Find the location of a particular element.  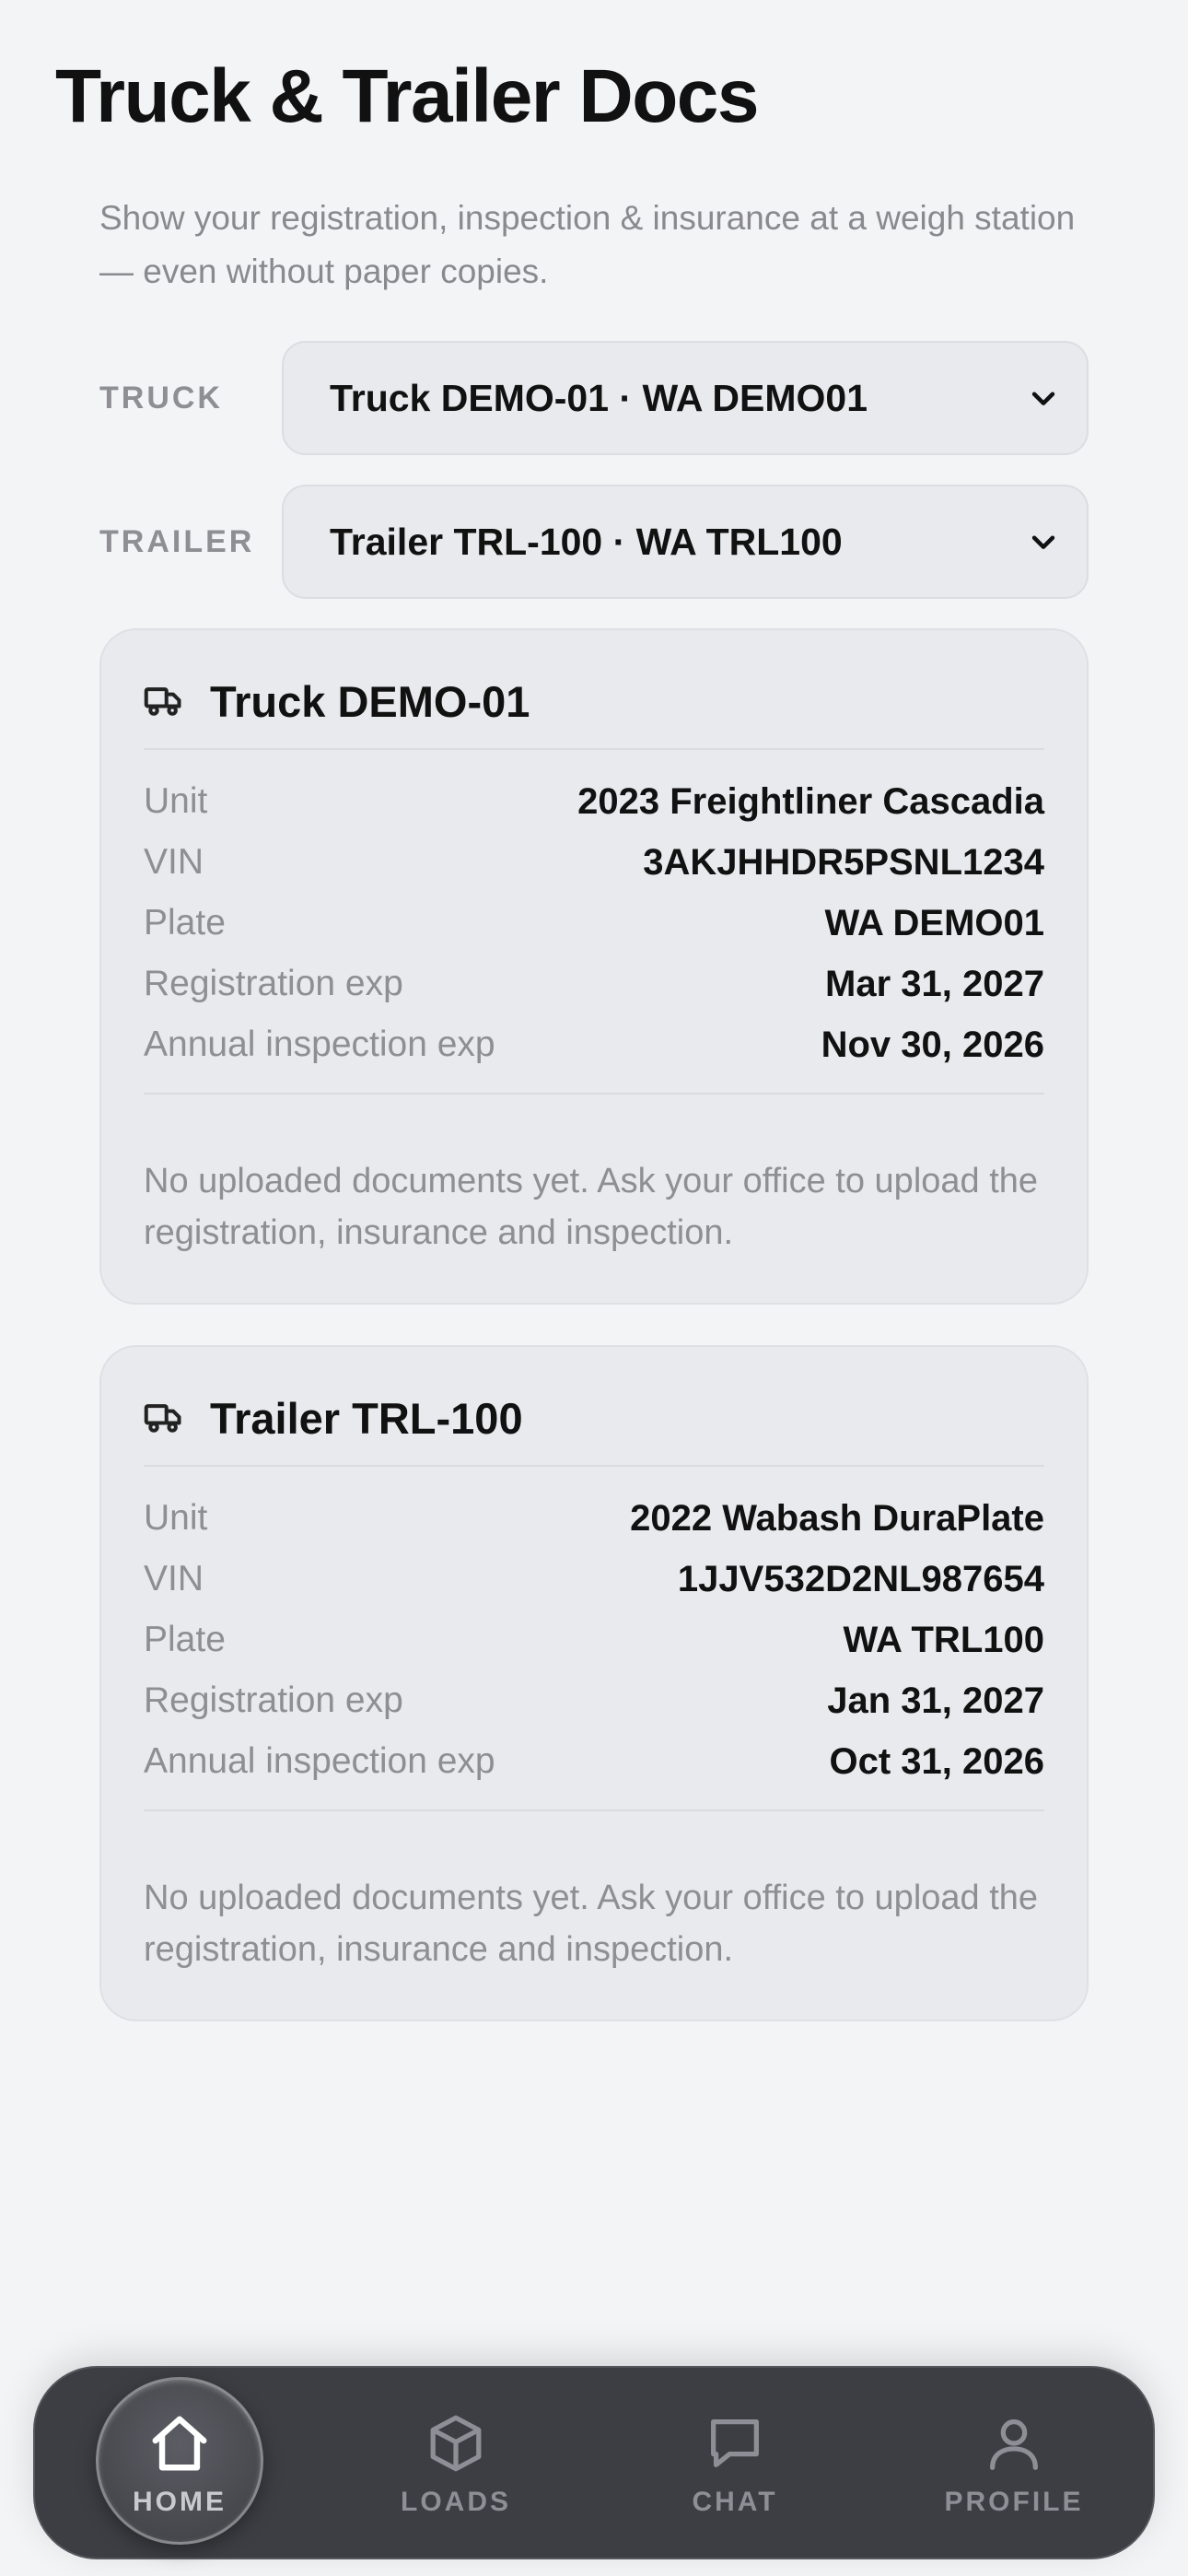

trailer-selector-row: TRAILER Trailer TRL-100 · WA TRL100 is located at coordinates (594, 542).